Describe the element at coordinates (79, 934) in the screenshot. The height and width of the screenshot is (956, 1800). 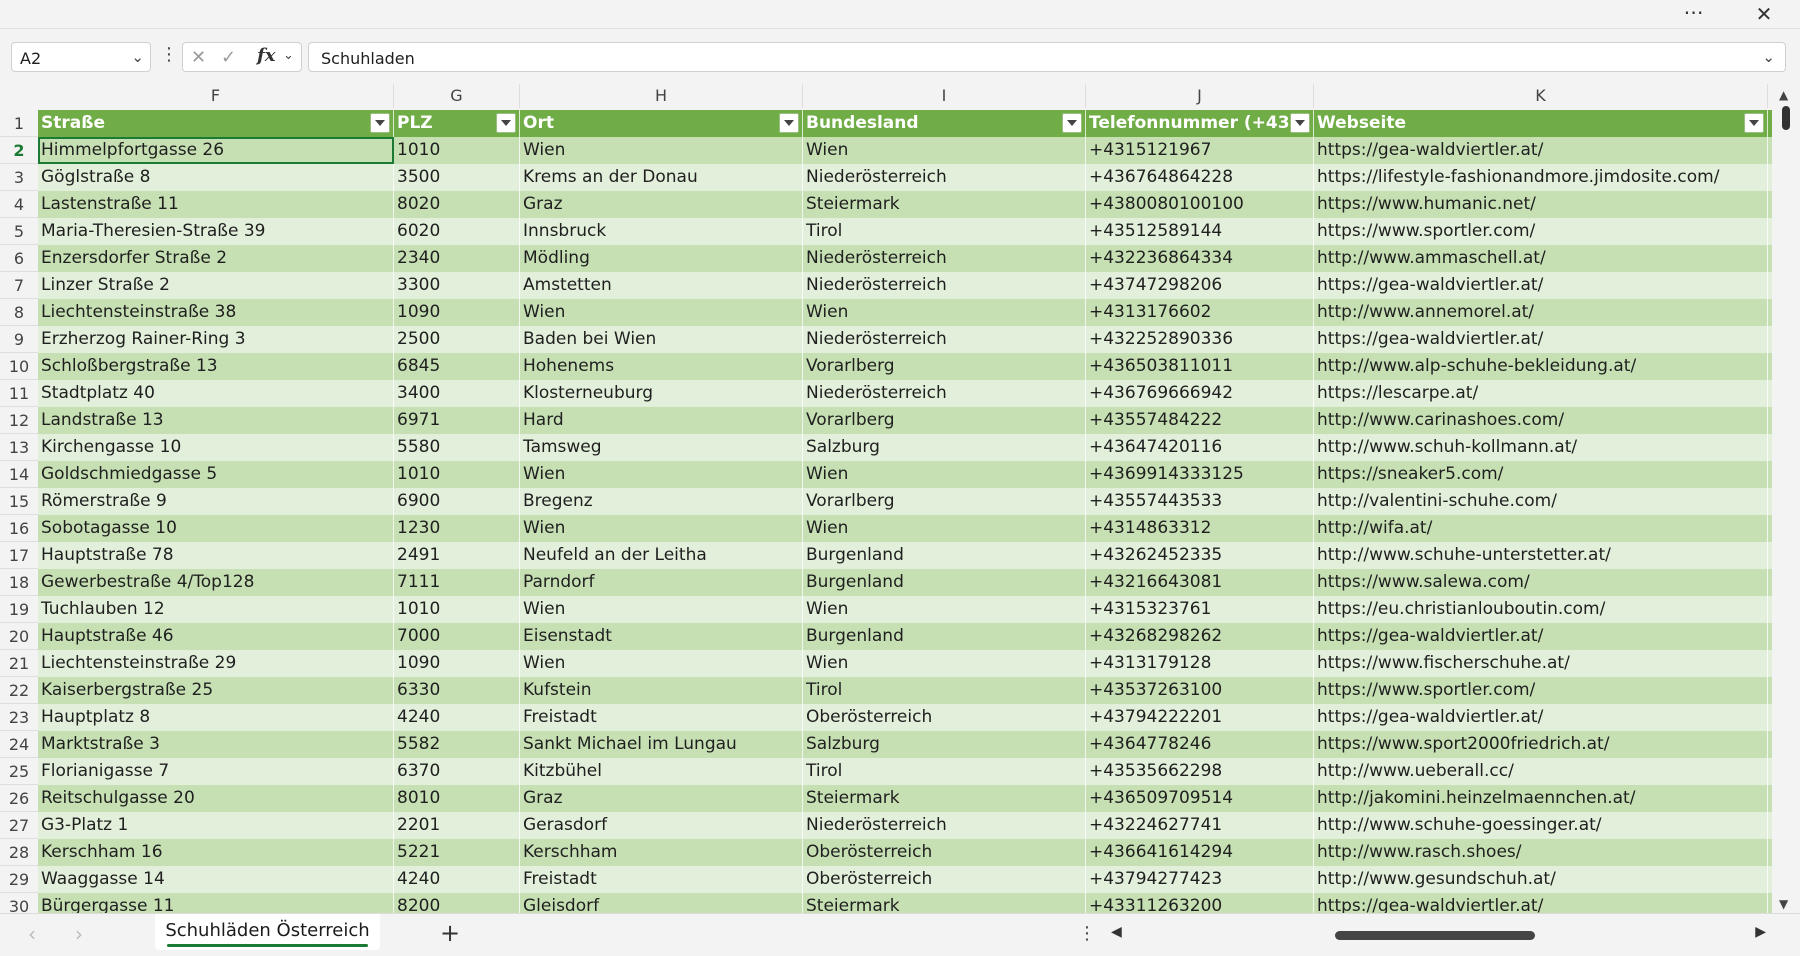
I see `next-sheet-icon: ›` at that location.